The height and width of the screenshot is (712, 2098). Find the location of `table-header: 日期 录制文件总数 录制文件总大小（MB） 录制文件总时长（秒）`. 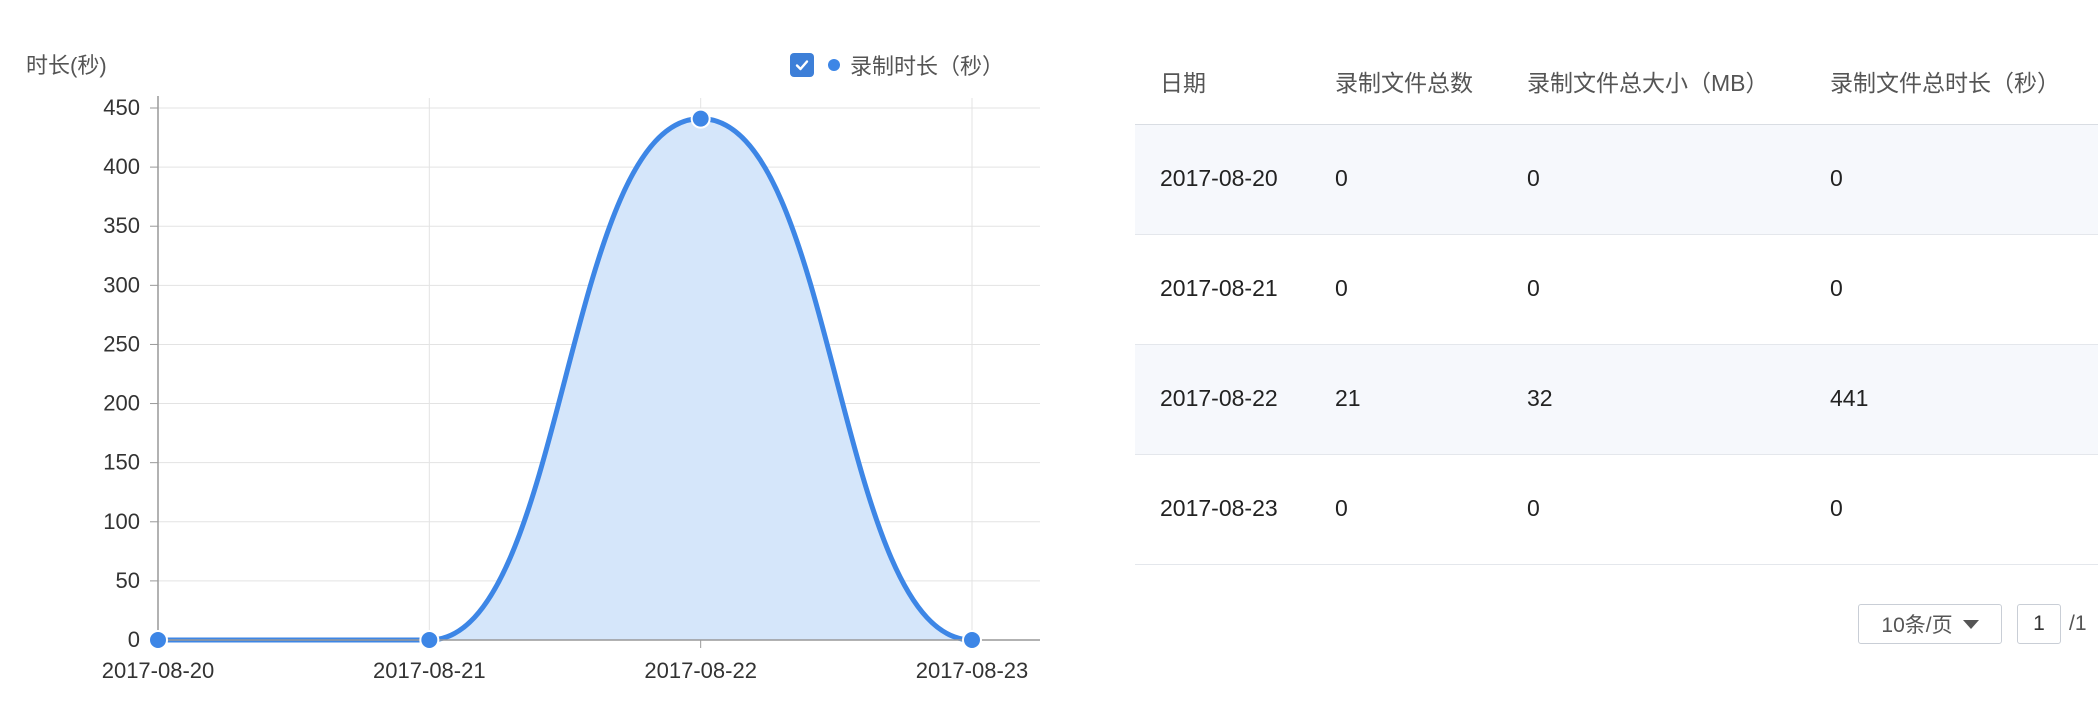

table-header: 日期 录制文件总数 录制文件总大小（MB） 录制文件总时长（秒） is located at coordinates (1616, 87).